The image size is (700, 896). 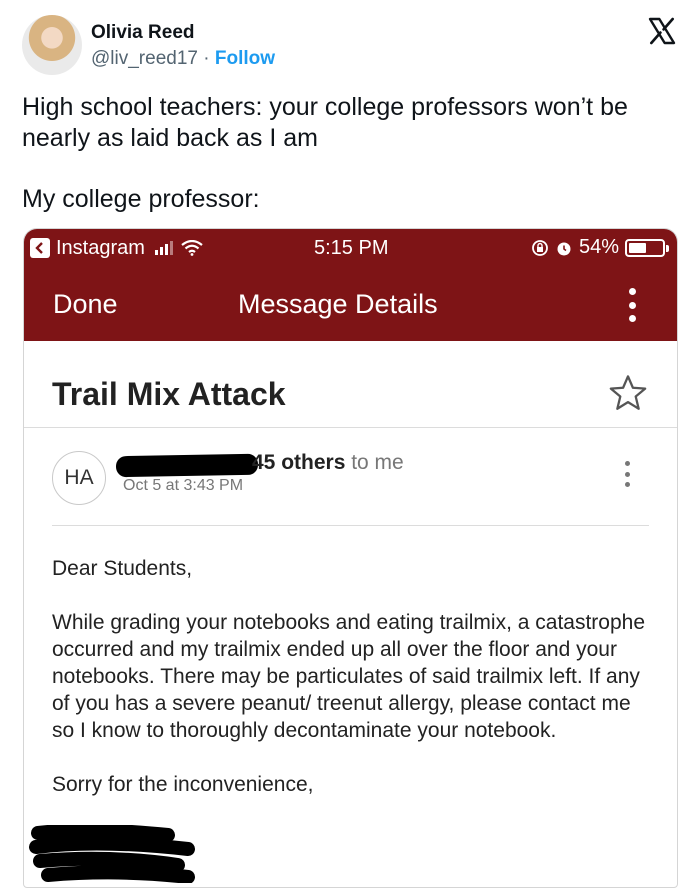 What do you see at coordinates (192, 248) in the screenshot?
I see `wifi-icon` at bounding box center [192, 248].